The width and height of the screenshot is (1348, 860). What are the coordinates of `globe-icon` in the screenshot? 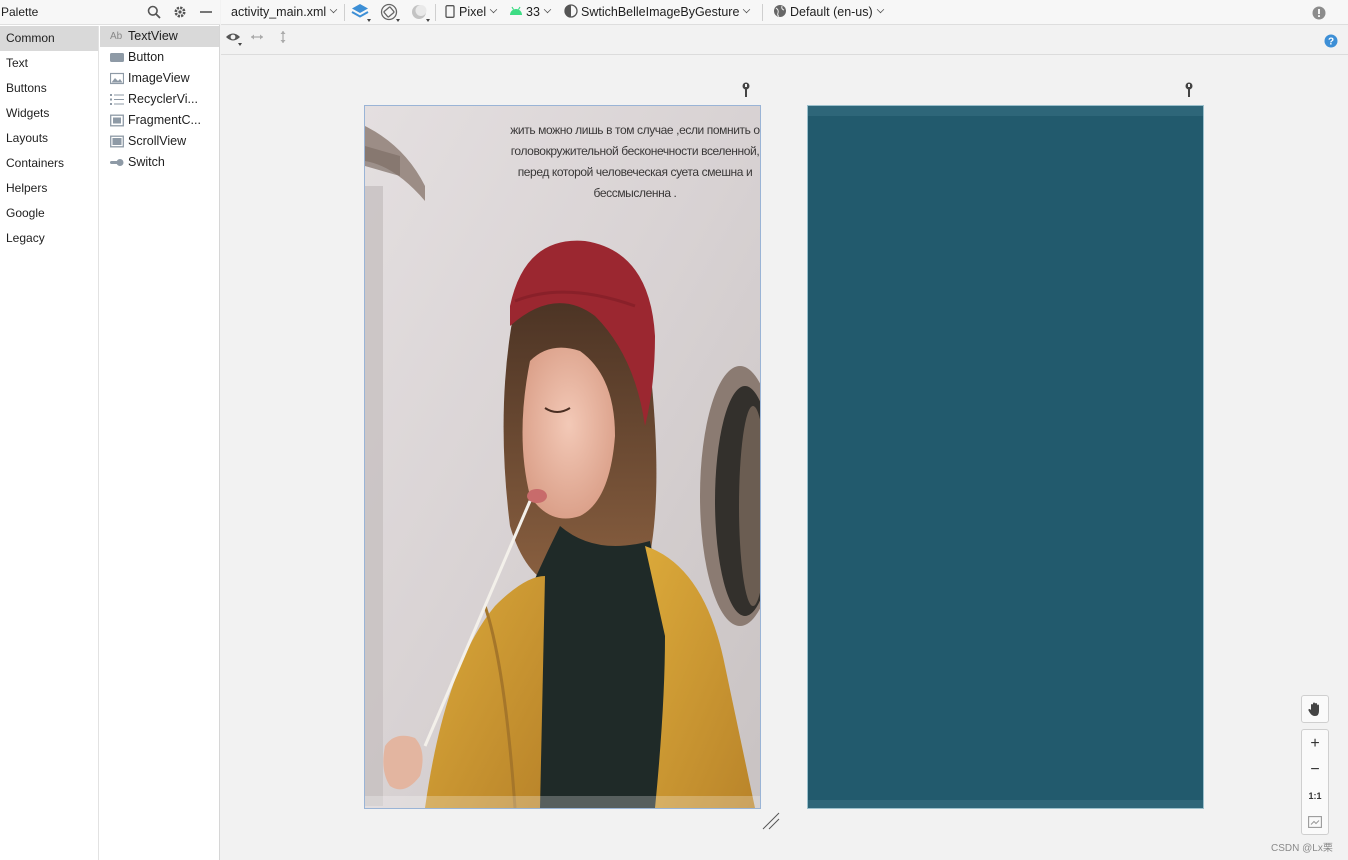 It's located at (780, 11).